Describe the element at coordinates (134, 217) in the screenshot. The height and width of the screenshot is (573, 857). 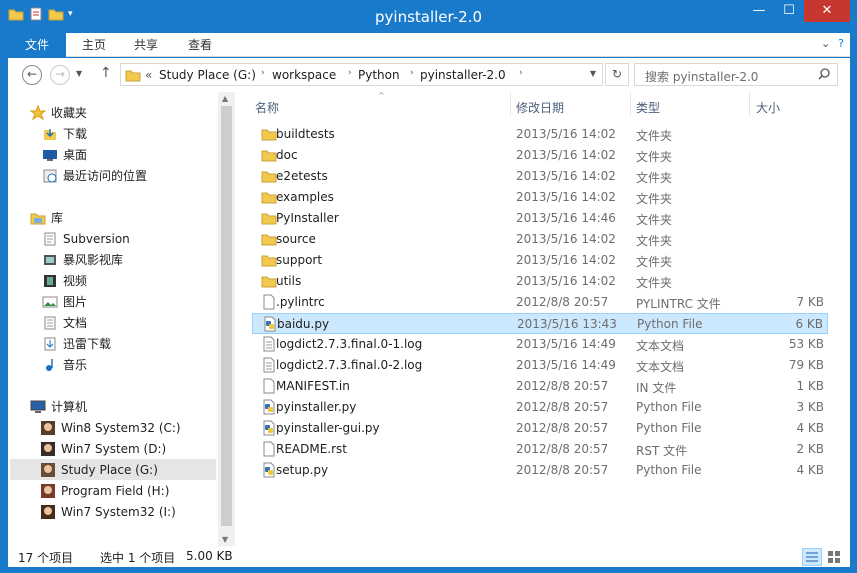
I see `nav-libraries: 库` at that location.